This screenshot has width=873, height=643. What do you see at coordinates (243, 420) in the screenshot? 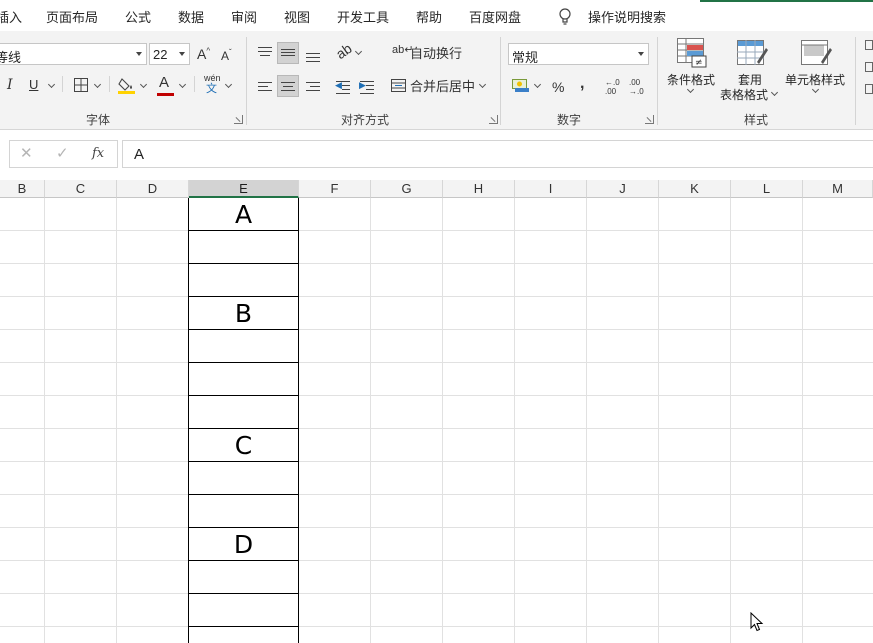
I see `column-e-border` at bounding box center [243, 420].